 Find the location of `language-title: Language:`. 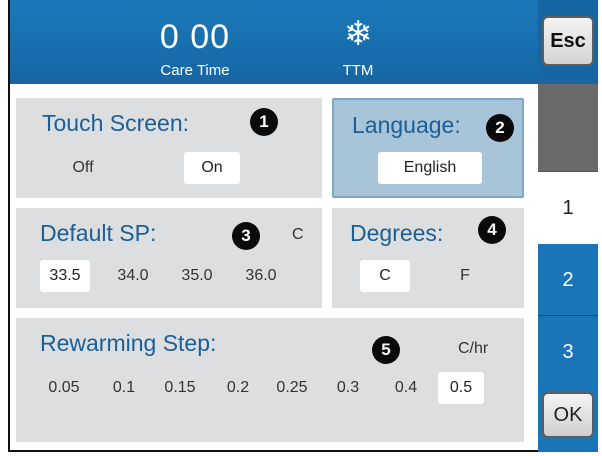

language-title: Language: is located at coordinates (406, 125).